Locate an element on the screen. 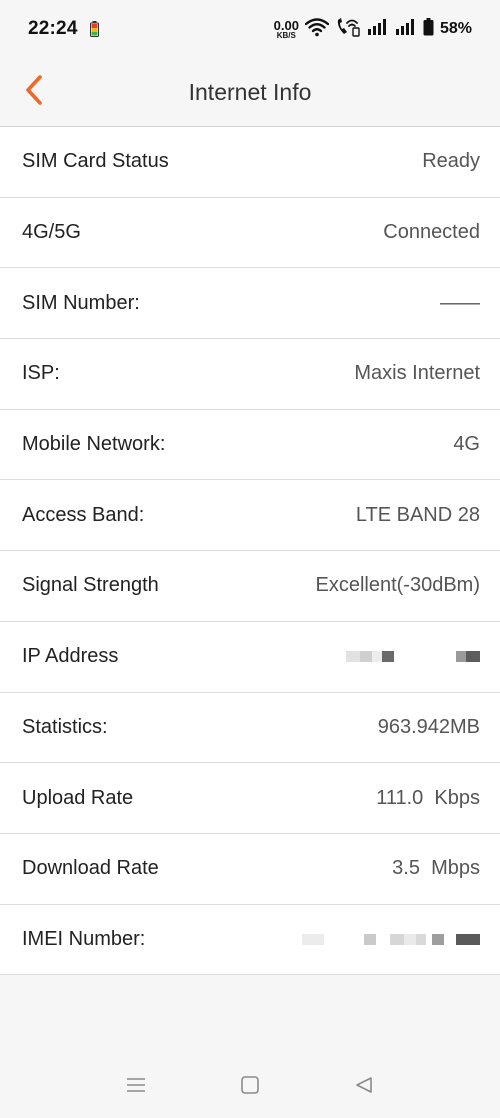  back-nav-button is located at coordinates (364, 1087).